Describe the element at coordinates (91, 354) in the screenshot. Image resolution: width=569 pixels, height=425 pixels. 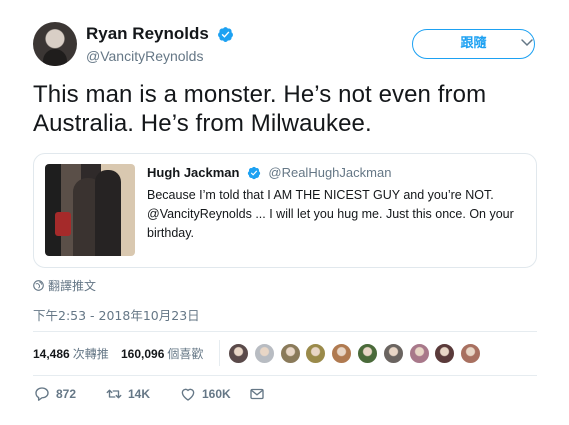
I see `retweets-label: 次轉推` at that location.